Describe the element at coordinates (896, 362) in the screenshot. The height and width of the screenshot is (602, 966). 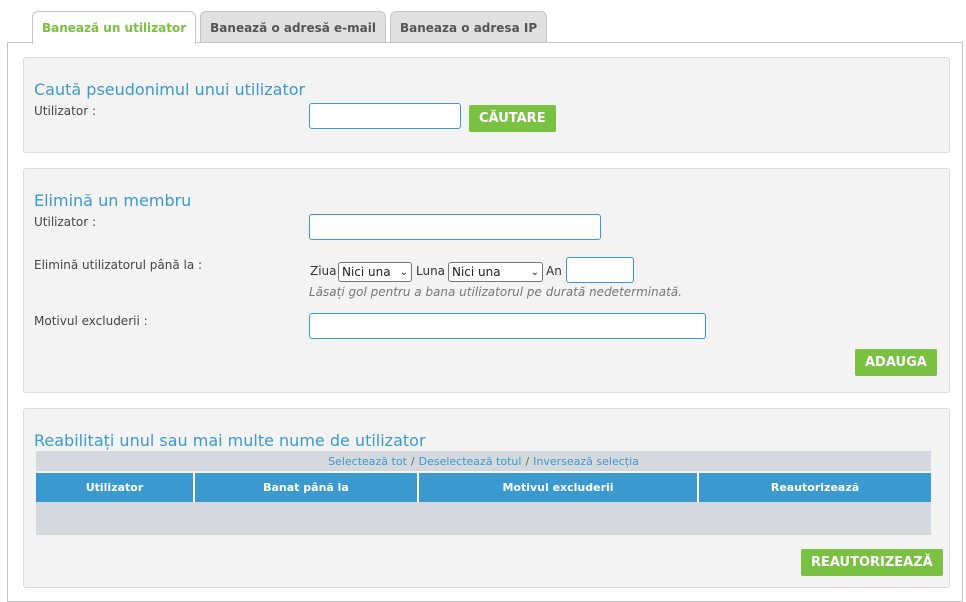
I see `add-button: ADAUGA` at that location.